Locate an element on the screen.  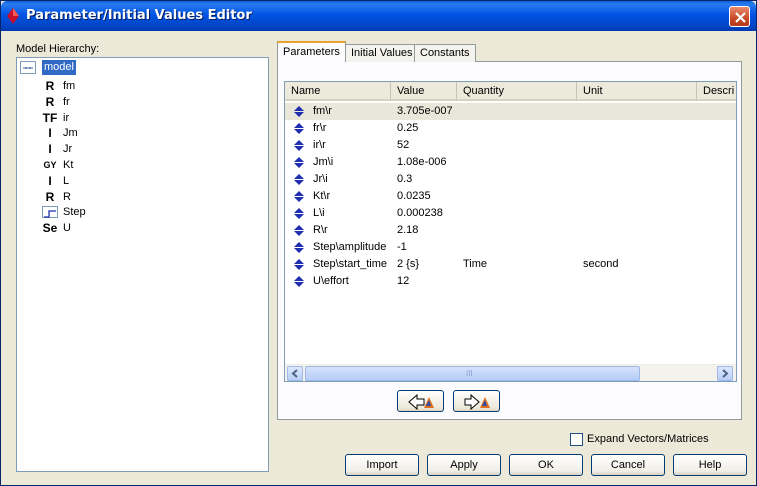
app-icon is located at coordinates (13, 16).